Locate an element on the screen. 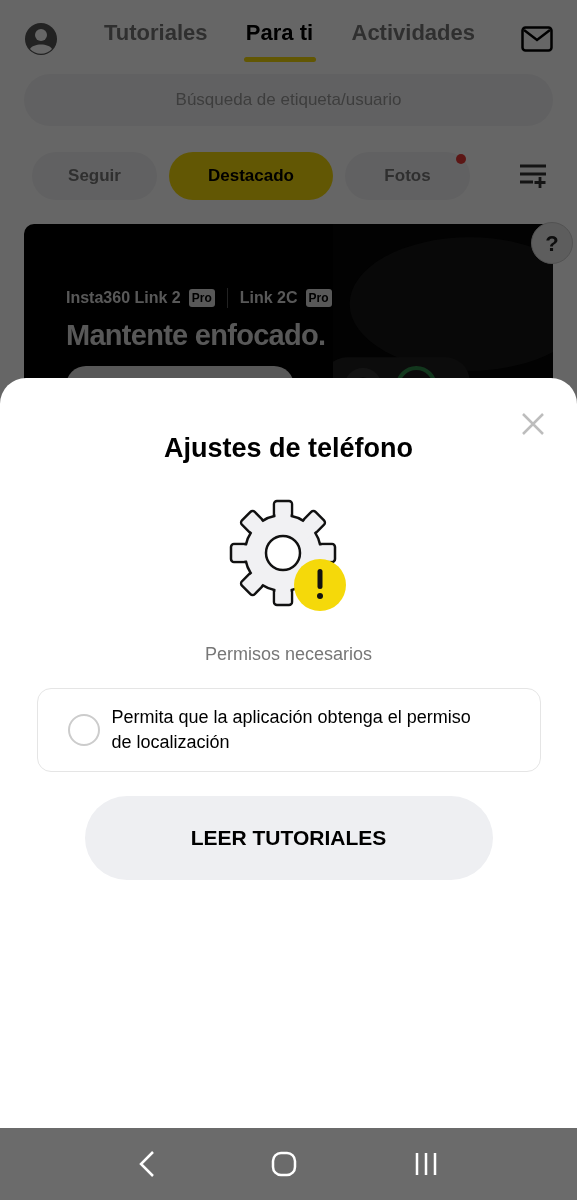  permission-text: Permita que la aplicación obtenga el permiso de localización is located at coordinates (291, 729).